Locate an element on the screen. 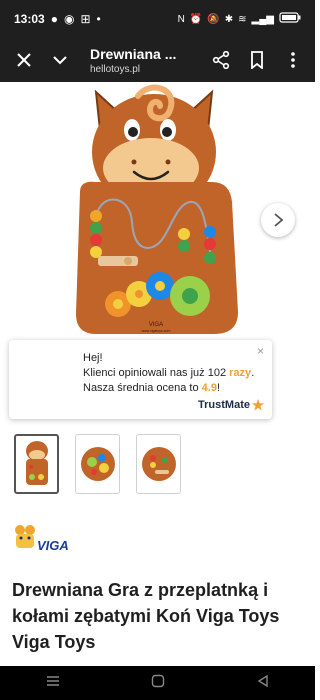  chevron-down-icon is located at coordinates (60, 60).